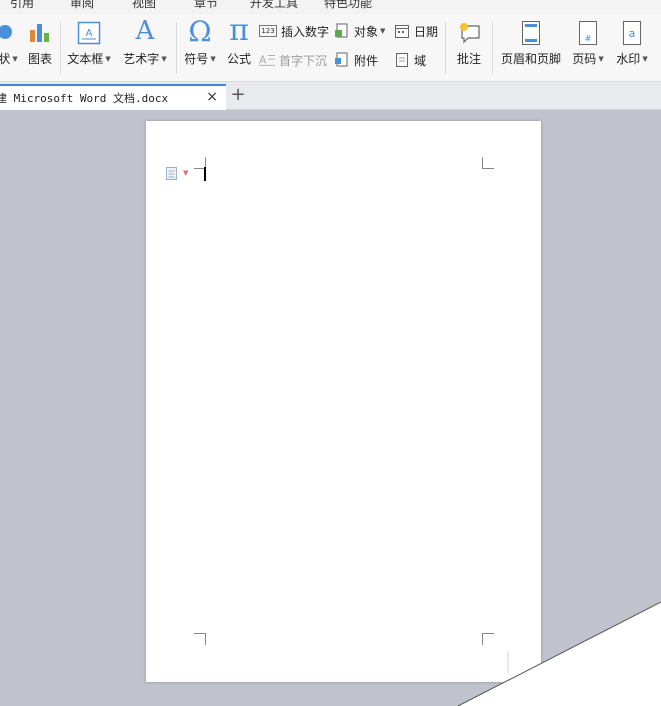 Image resolution: width=661 pixels, height=706 pixels. What do you see at coordinates (239, 30) in the screenshot?
I see `pi-icon: π` at bounding box center [239, 30].